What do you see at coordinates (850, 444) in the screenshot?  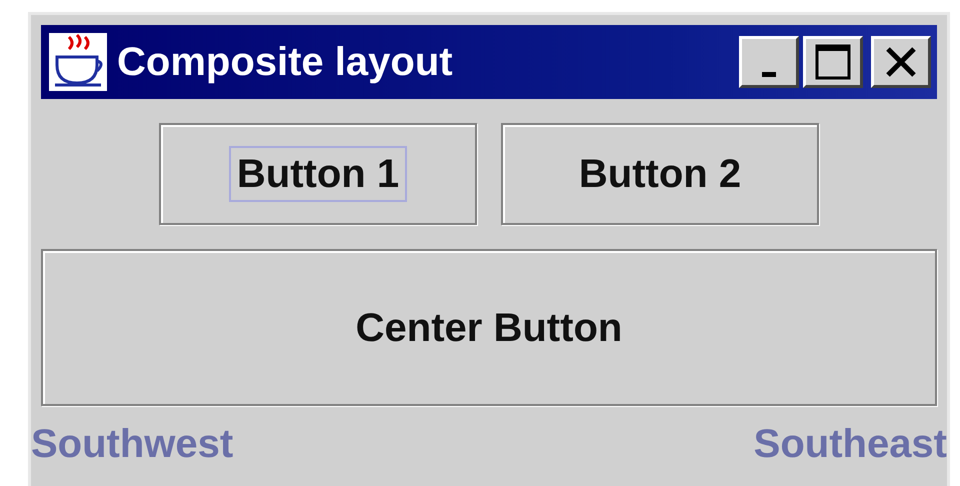 I see `southeast-label: Southeast` at bounding box center [850, 444].